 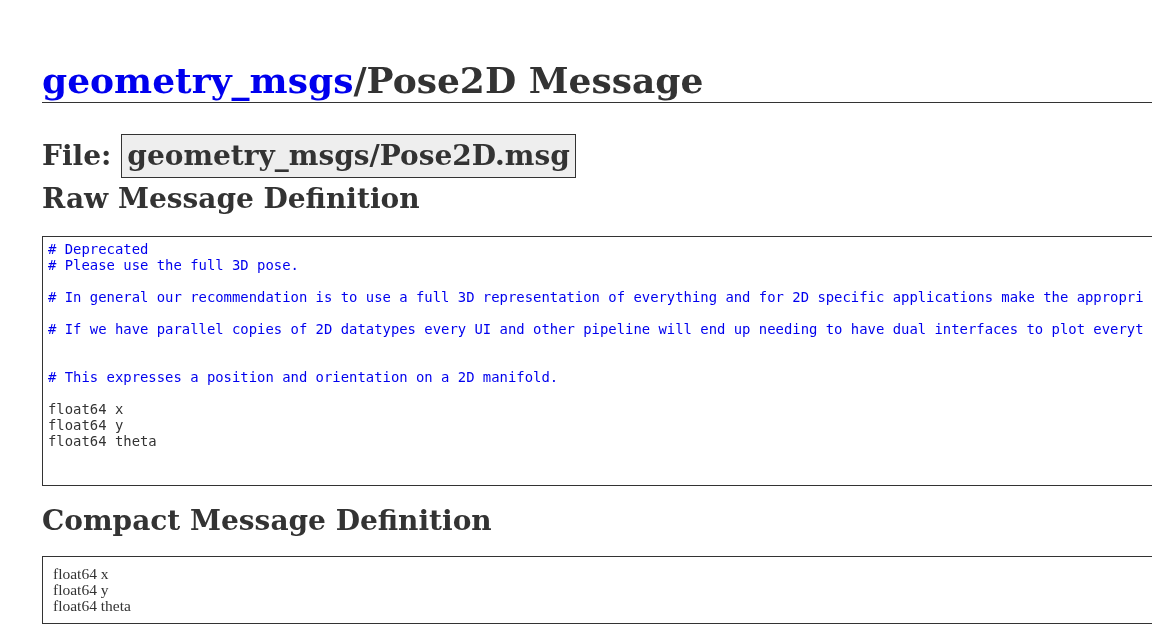 What do you see at coordinates (103, 441) in the screenshot?
I see `code-line: float64 theta` at bounding box center [103, 441].